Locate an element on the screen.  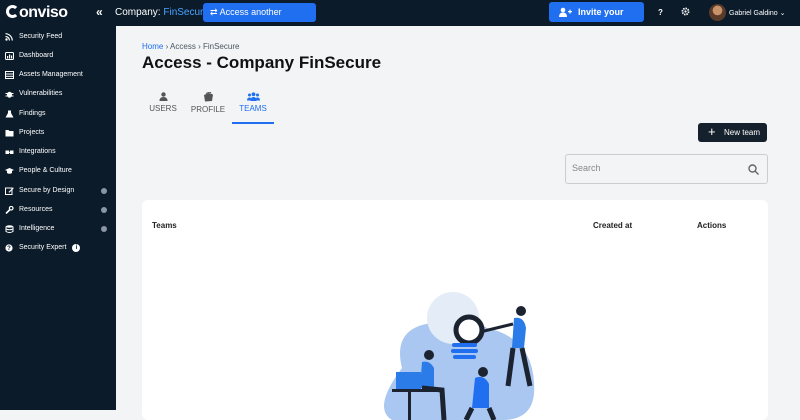
rss-icon is located at coordinates (9, 37).